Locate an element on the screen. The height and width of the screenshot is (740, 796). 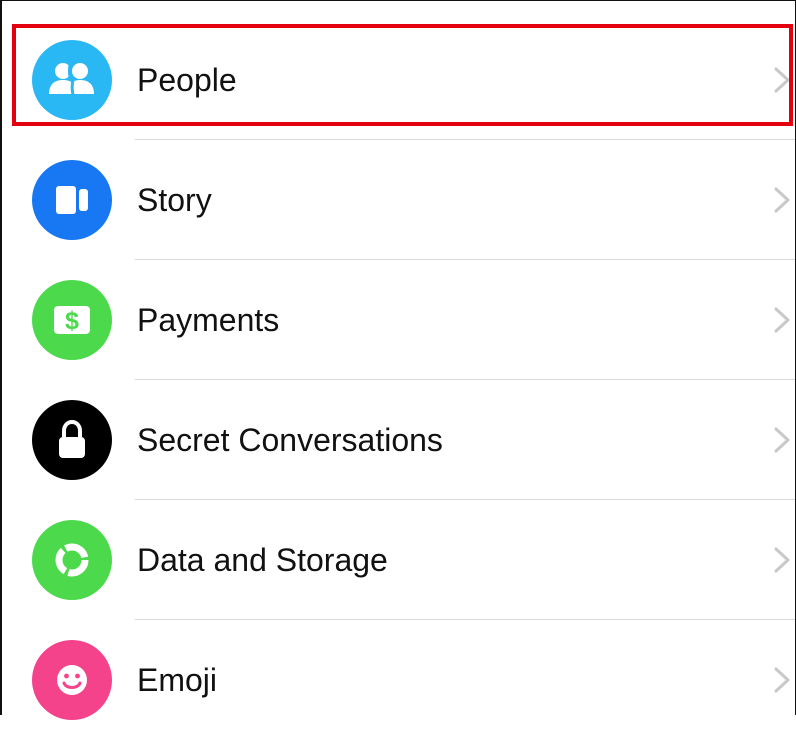
dollar-icon: $ is located at coordinates (72, 320).